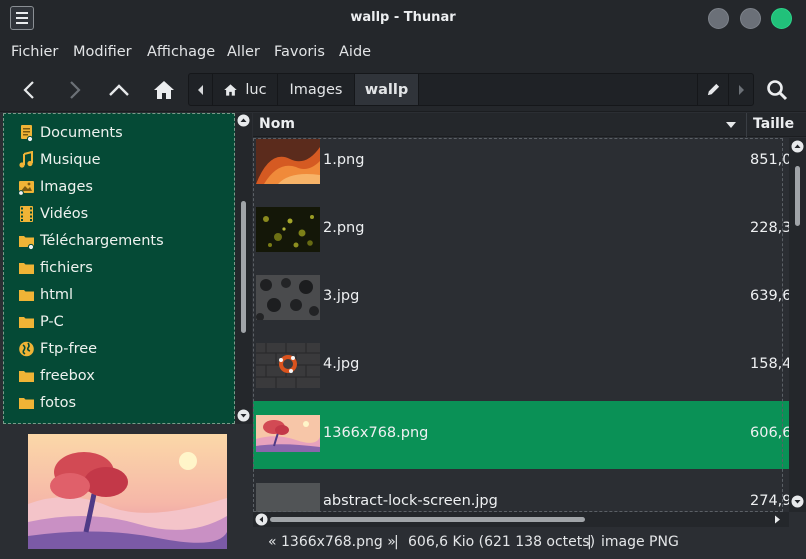 Image resolution: width=806 pixels, height=559 pixels. Describe the element at coordinates (773, 124) in the screenshot. I see `column-header-size: Taille` at that location.